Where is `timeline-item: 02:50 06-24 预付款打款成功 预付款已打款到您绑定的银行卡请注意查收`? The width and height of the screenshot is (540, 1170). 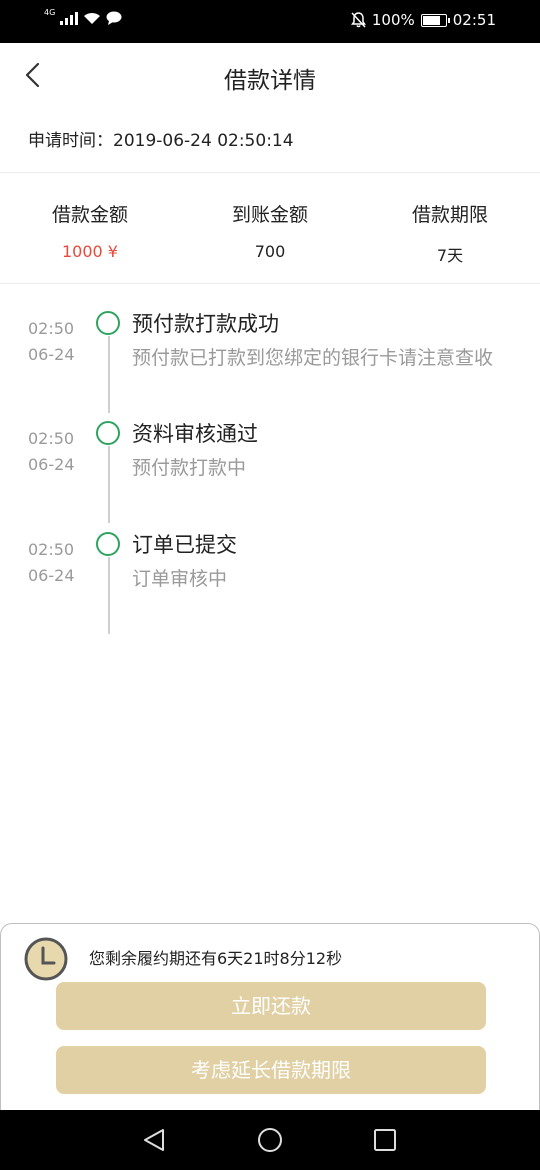 timeline-item: 02:50 06-24 预付款打款成功 预付款已打款到您绑定的银行卡请注意查收 is located at coordinates (270, 361).